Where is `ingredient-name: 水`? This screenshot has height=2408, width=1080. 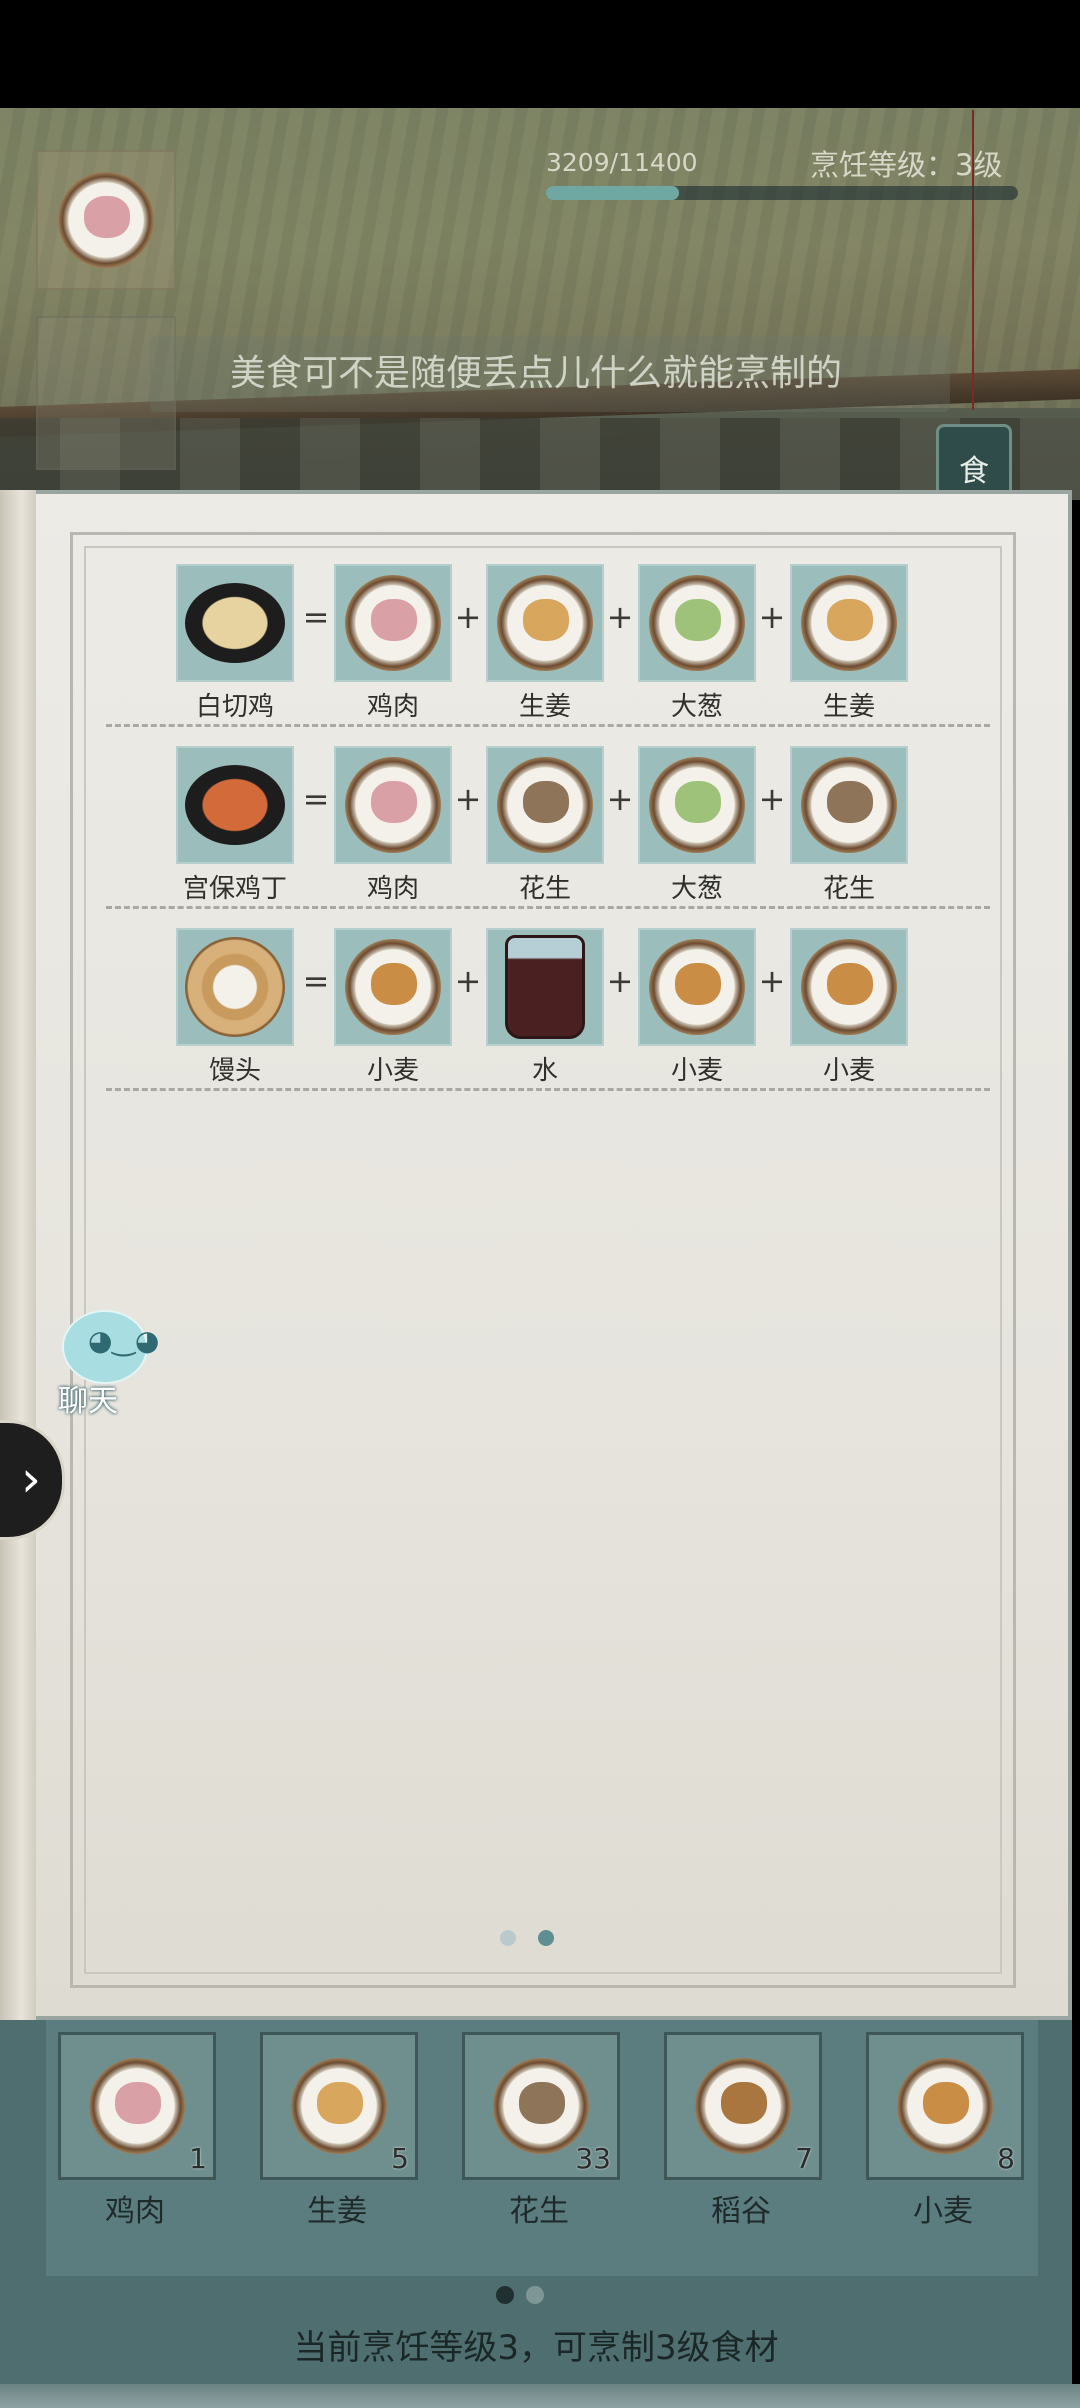 ingredient-name: 水 is located at coordinates (544, 1071).